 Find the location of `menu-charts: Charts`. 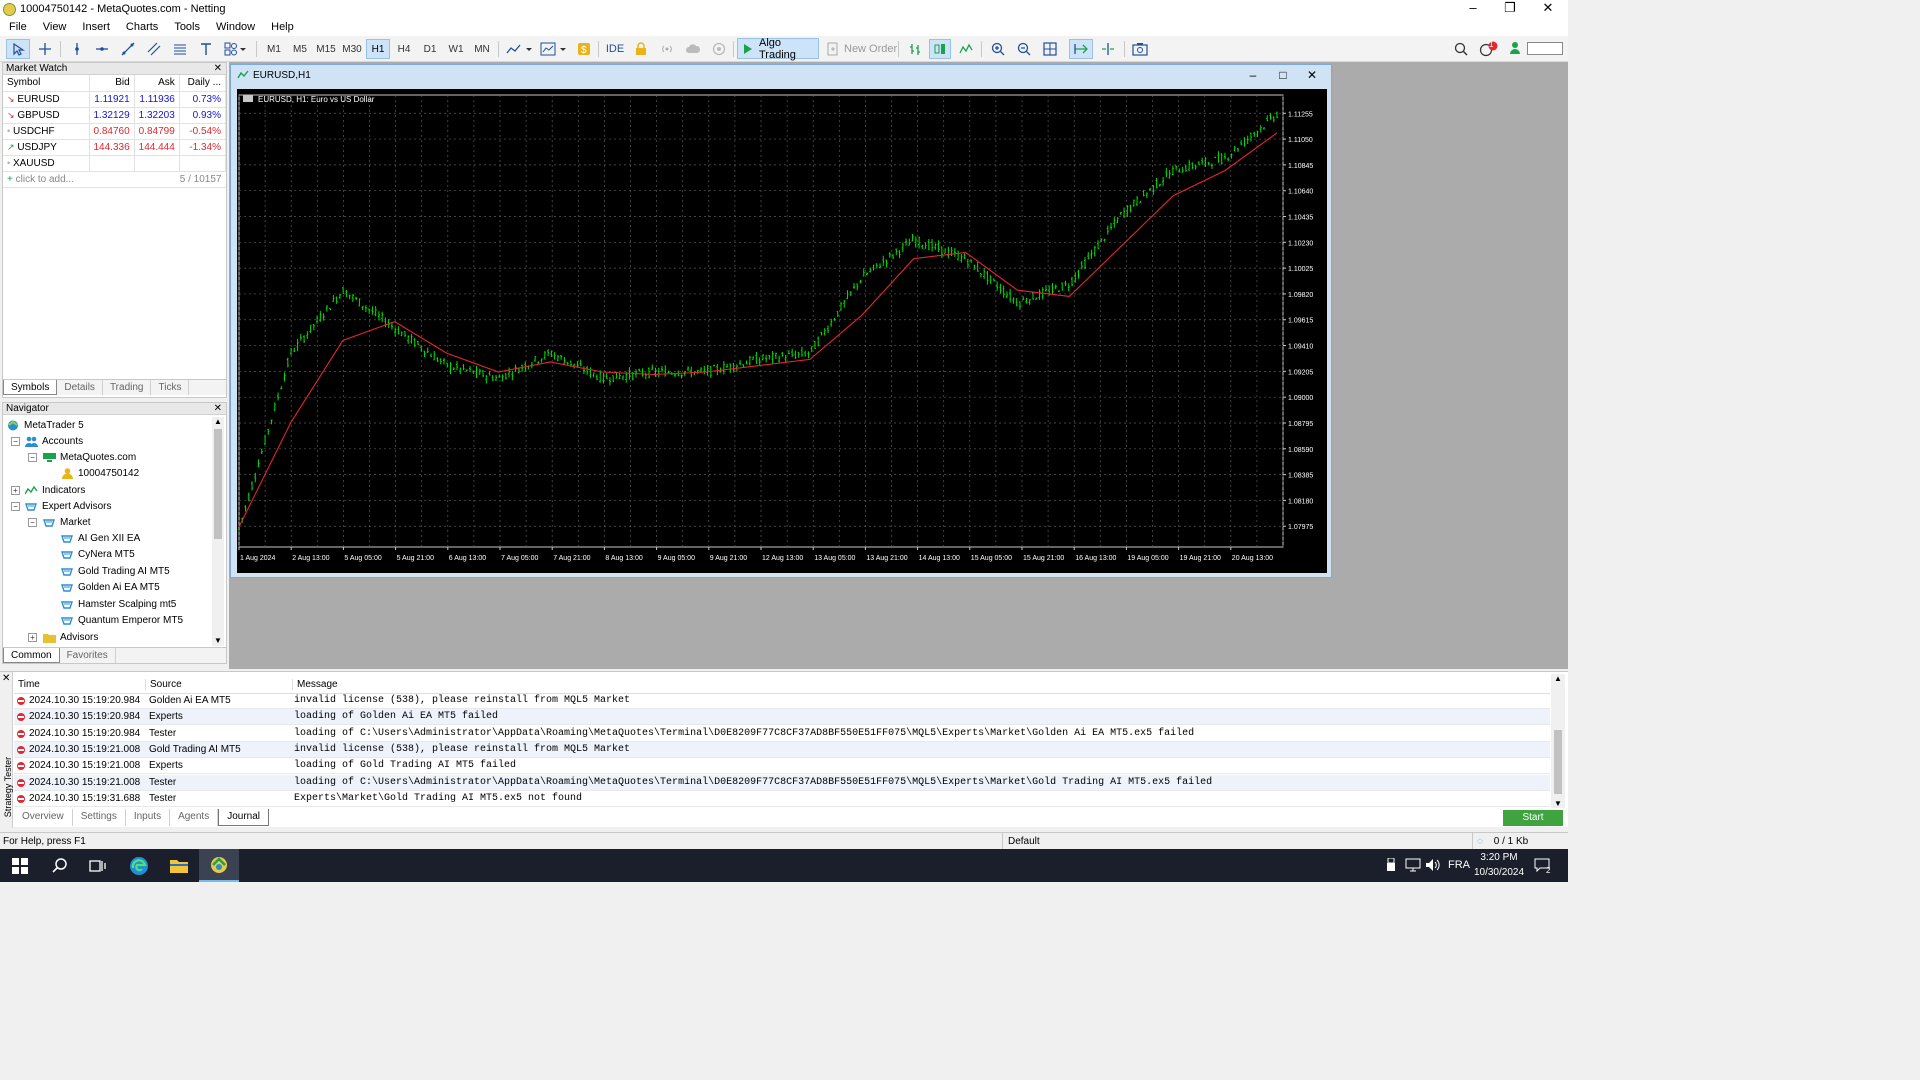

menu-charts: Charts is located at coordinates (141, 27).